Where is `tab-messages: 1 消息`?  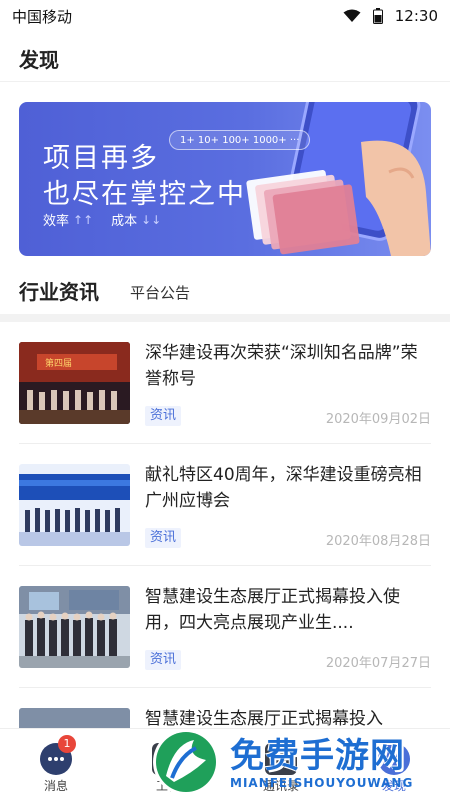 tab-messages: 1 消息 is located at coordinates (56, 764).